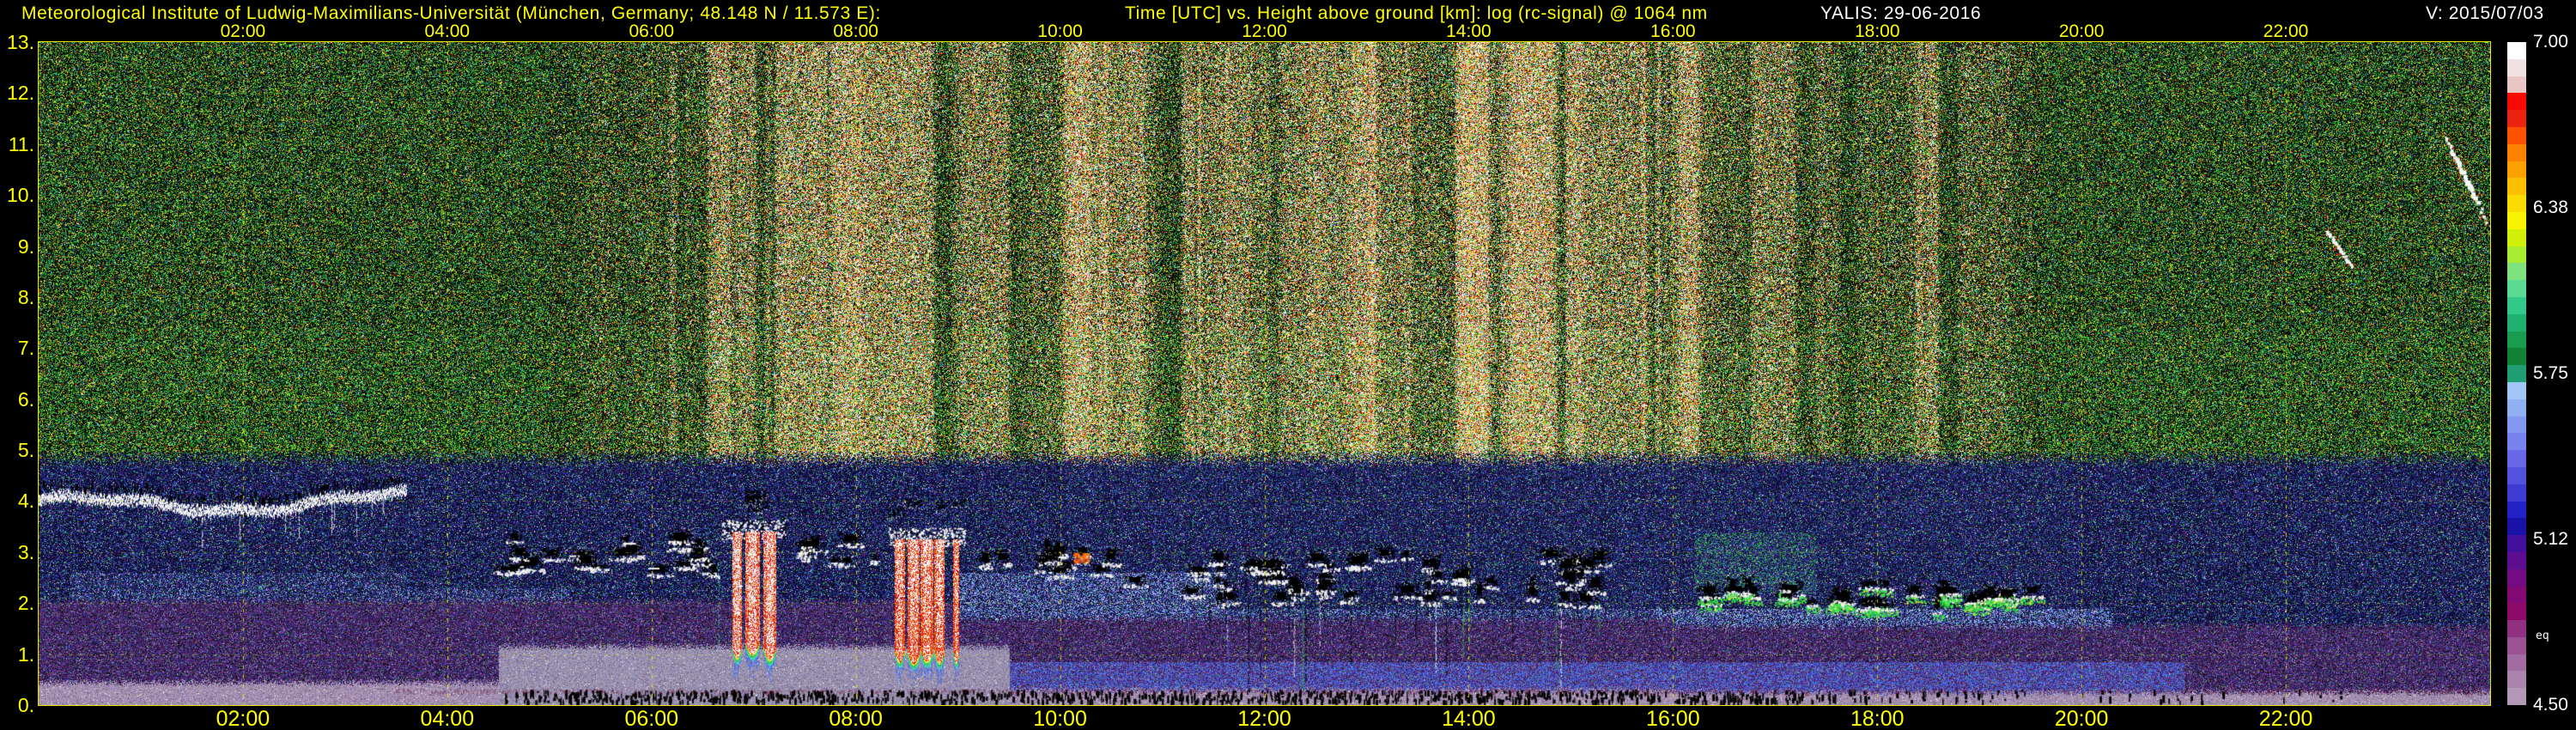 Image resolution: width=2576 pixels, height=730 pixels. Describe the element at coordinates (21, 93) in the screenshot. I see `y-tick-label: 12.` at that location.